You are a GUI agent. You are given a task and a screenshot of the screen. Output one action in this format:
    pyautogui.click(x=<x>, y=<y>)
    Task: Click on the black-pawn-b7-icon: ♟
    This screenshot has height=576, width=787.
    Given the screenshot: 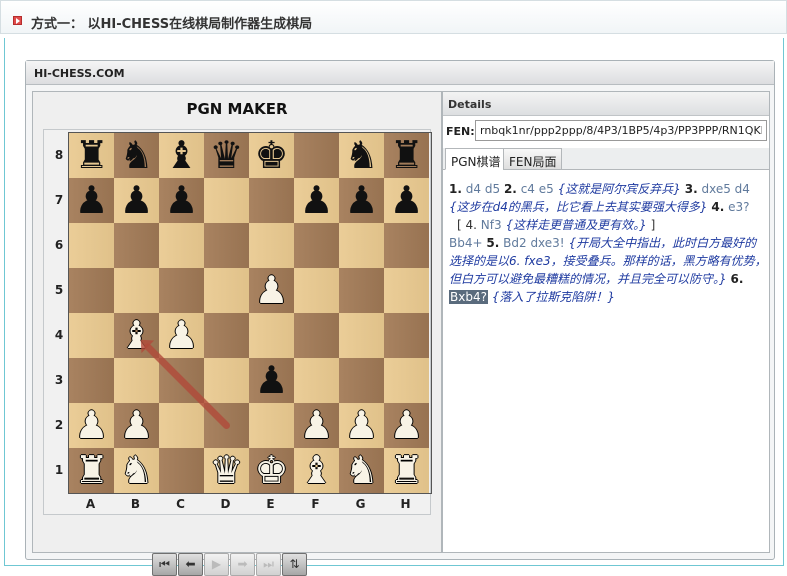 What is the action you would take?
    pyautogui.click(x=136, y=200)
    